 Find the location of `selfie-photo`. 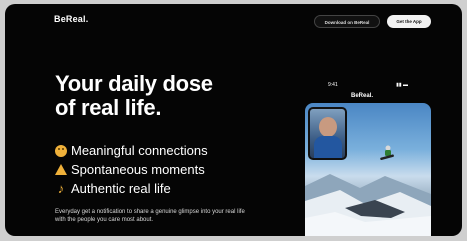

selfie-photo is located at coordinates (327, 133).